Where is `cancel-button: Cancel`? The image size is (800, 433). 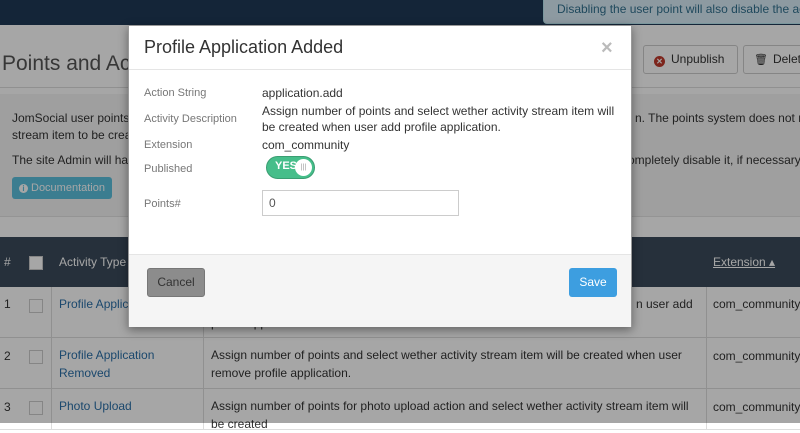
cancel-button: Cancel is located at coordinates (176, 282).